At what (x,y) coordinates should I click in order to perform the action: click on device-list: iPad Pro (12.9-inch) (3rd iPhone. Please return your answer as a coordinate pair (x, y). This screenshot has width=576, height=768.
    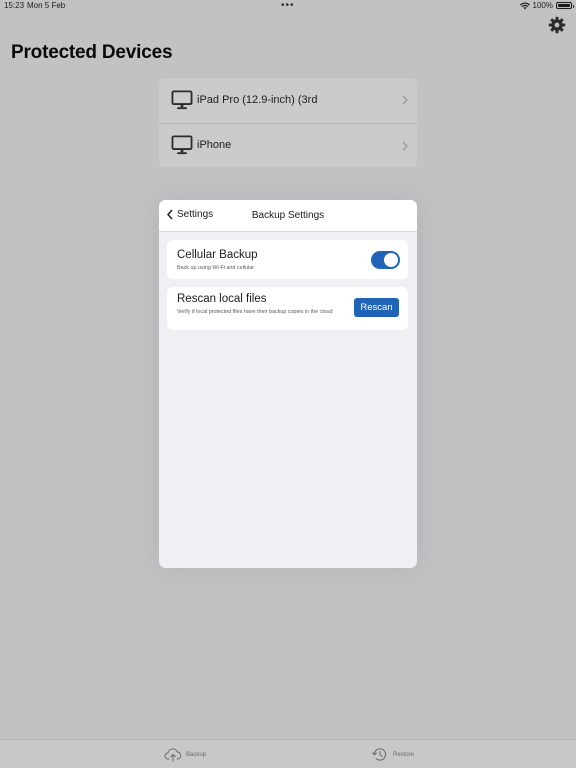
    Looking at the image, I should click on (288, 122).